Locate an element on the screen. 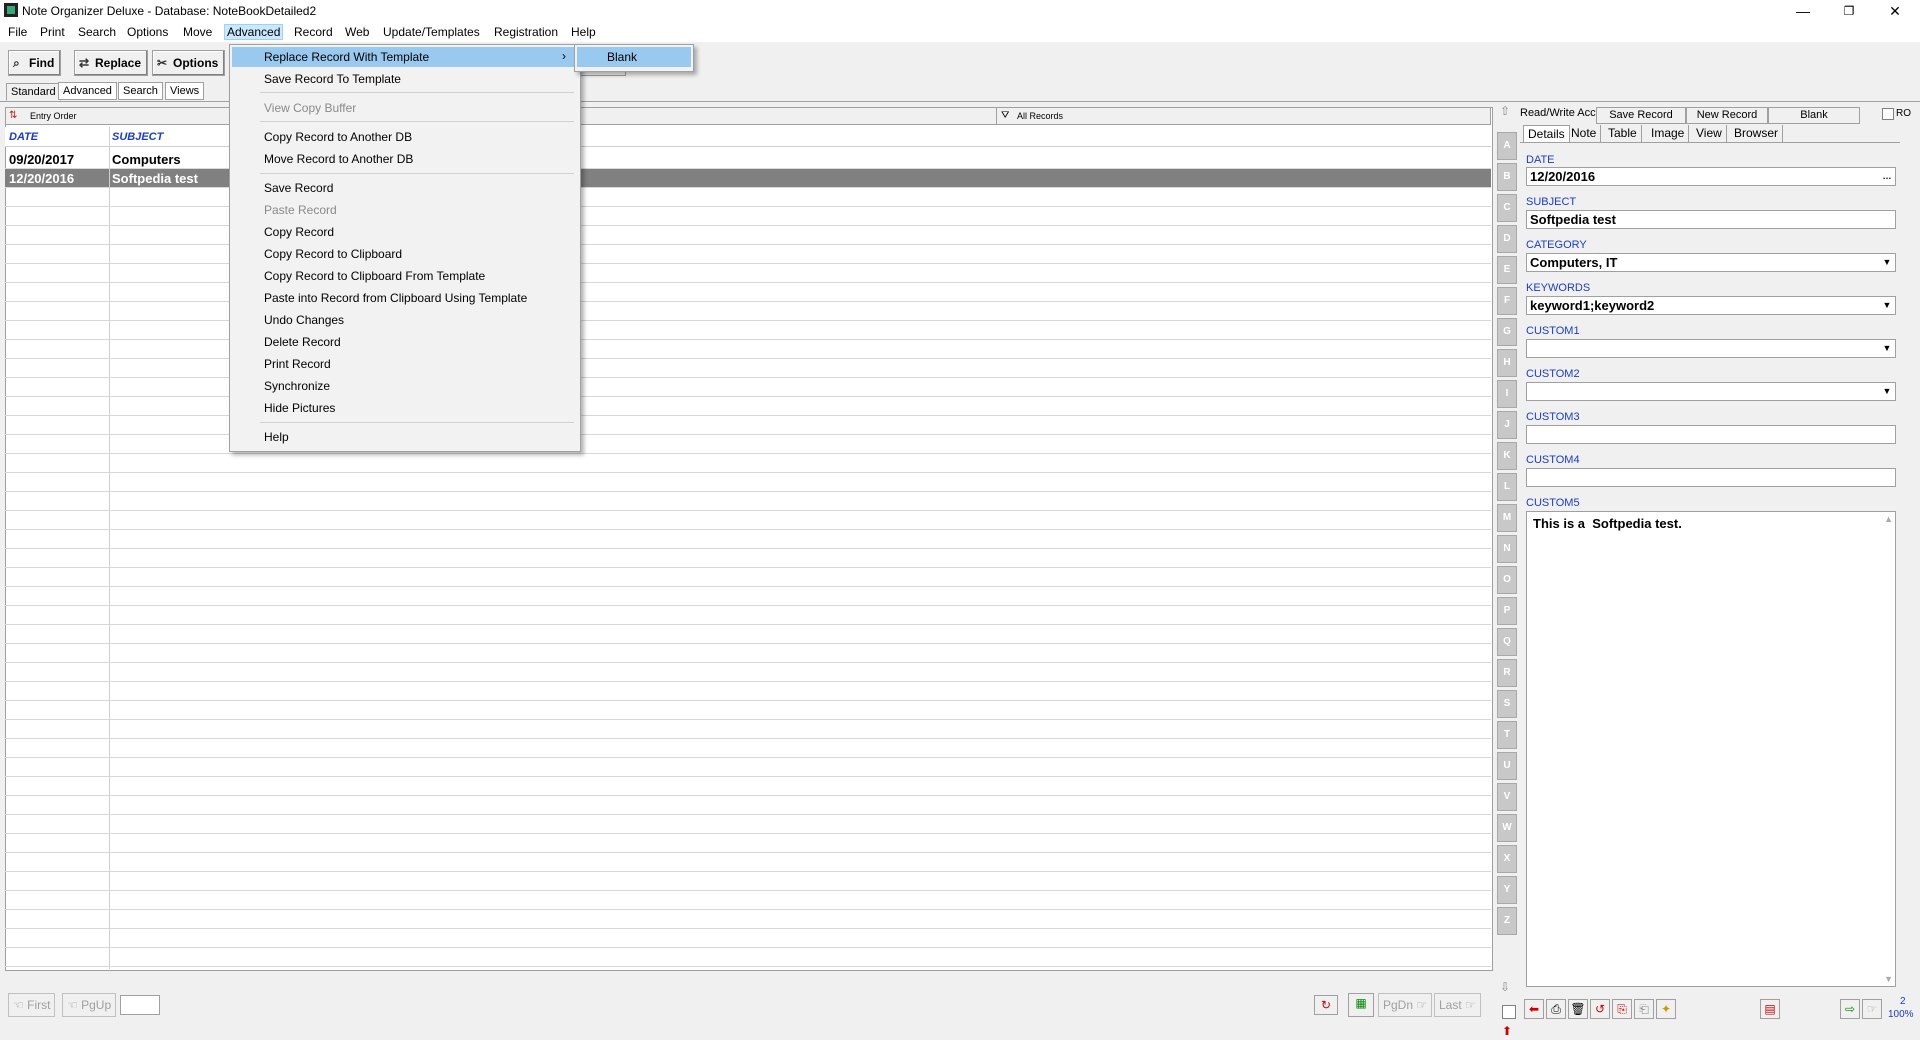 This screenshot has width=1920, height=1040. alpha-letter: Z is located at coordinates (1507, 921).